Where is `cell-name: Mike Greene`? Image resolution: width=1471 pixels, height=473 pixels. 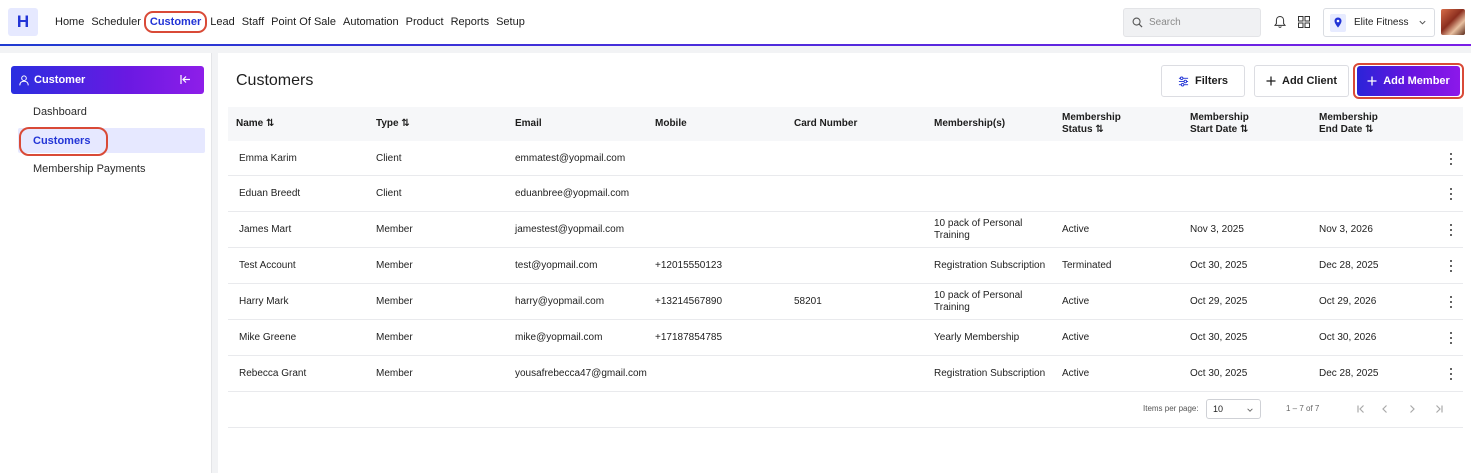 cell-name: Mike Greene is located at coordinates (268, 337).